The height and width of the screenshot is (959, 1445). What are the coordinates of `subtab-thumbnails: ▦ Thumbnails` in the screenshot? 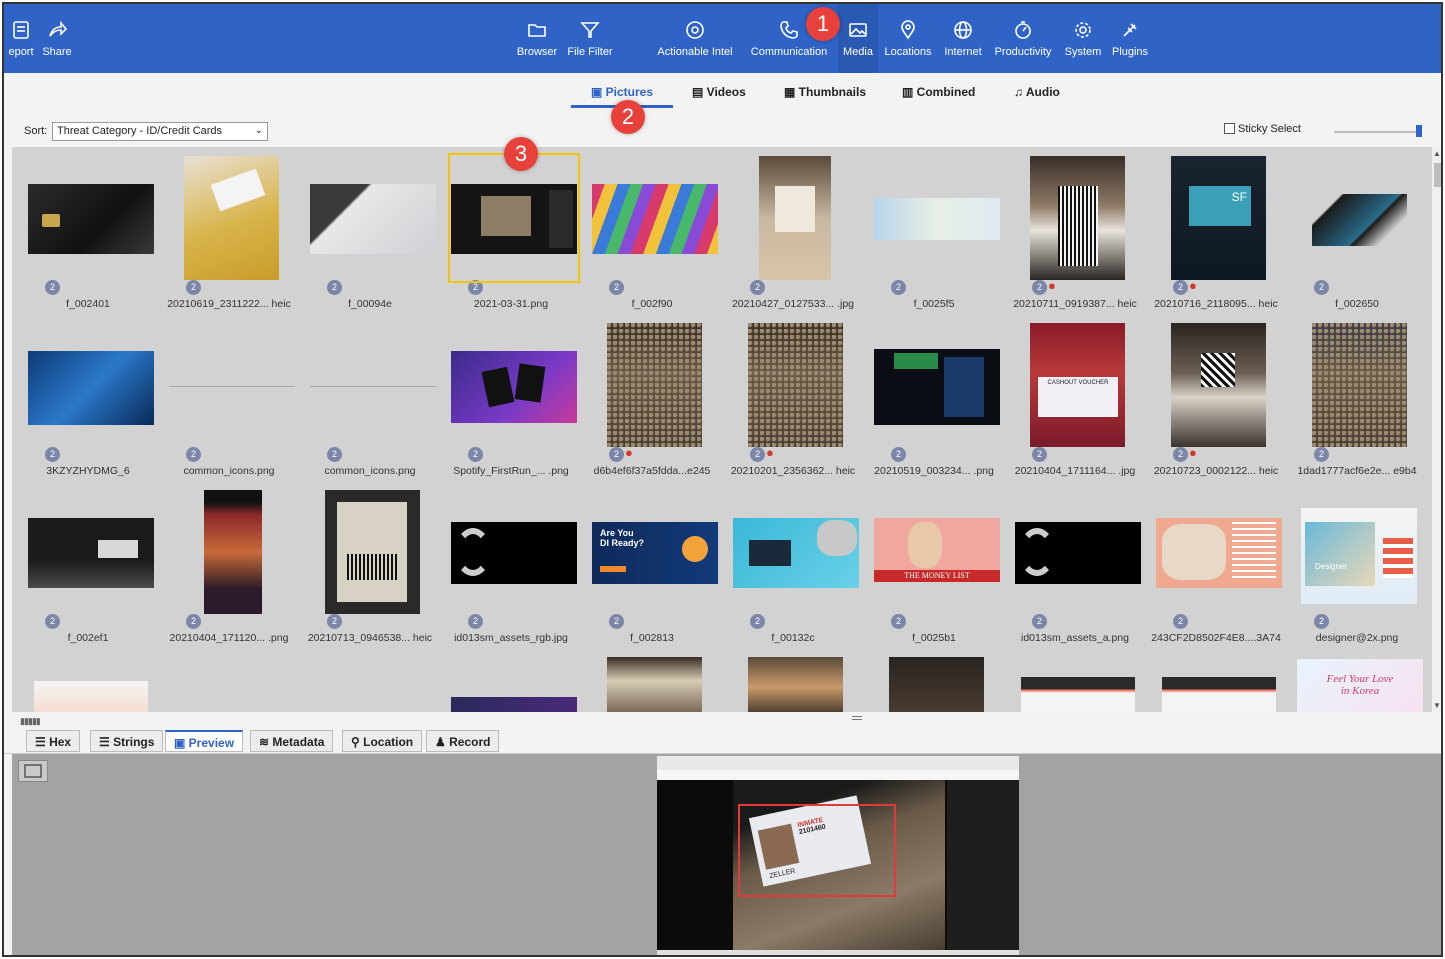 It's located at (825, 92).